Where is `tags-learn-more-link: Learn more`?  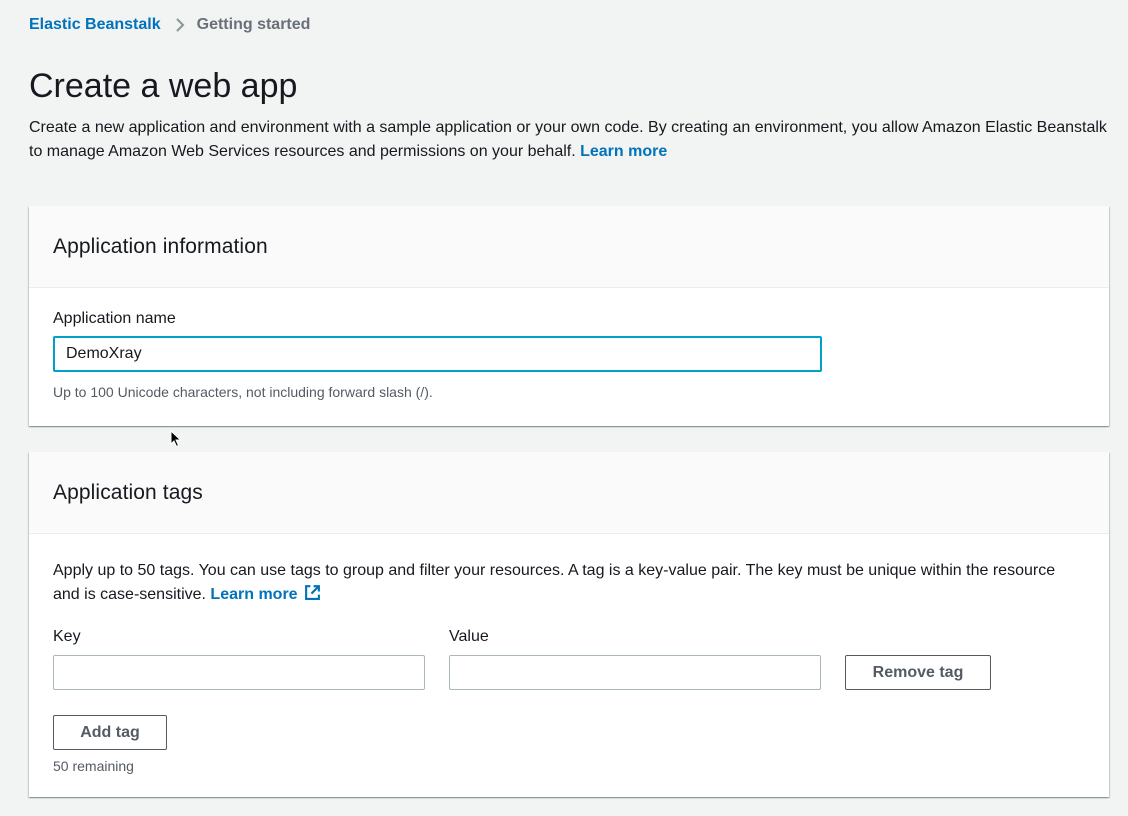 tags-learn-more-link: Learn more is located at coordinates (265, 594).